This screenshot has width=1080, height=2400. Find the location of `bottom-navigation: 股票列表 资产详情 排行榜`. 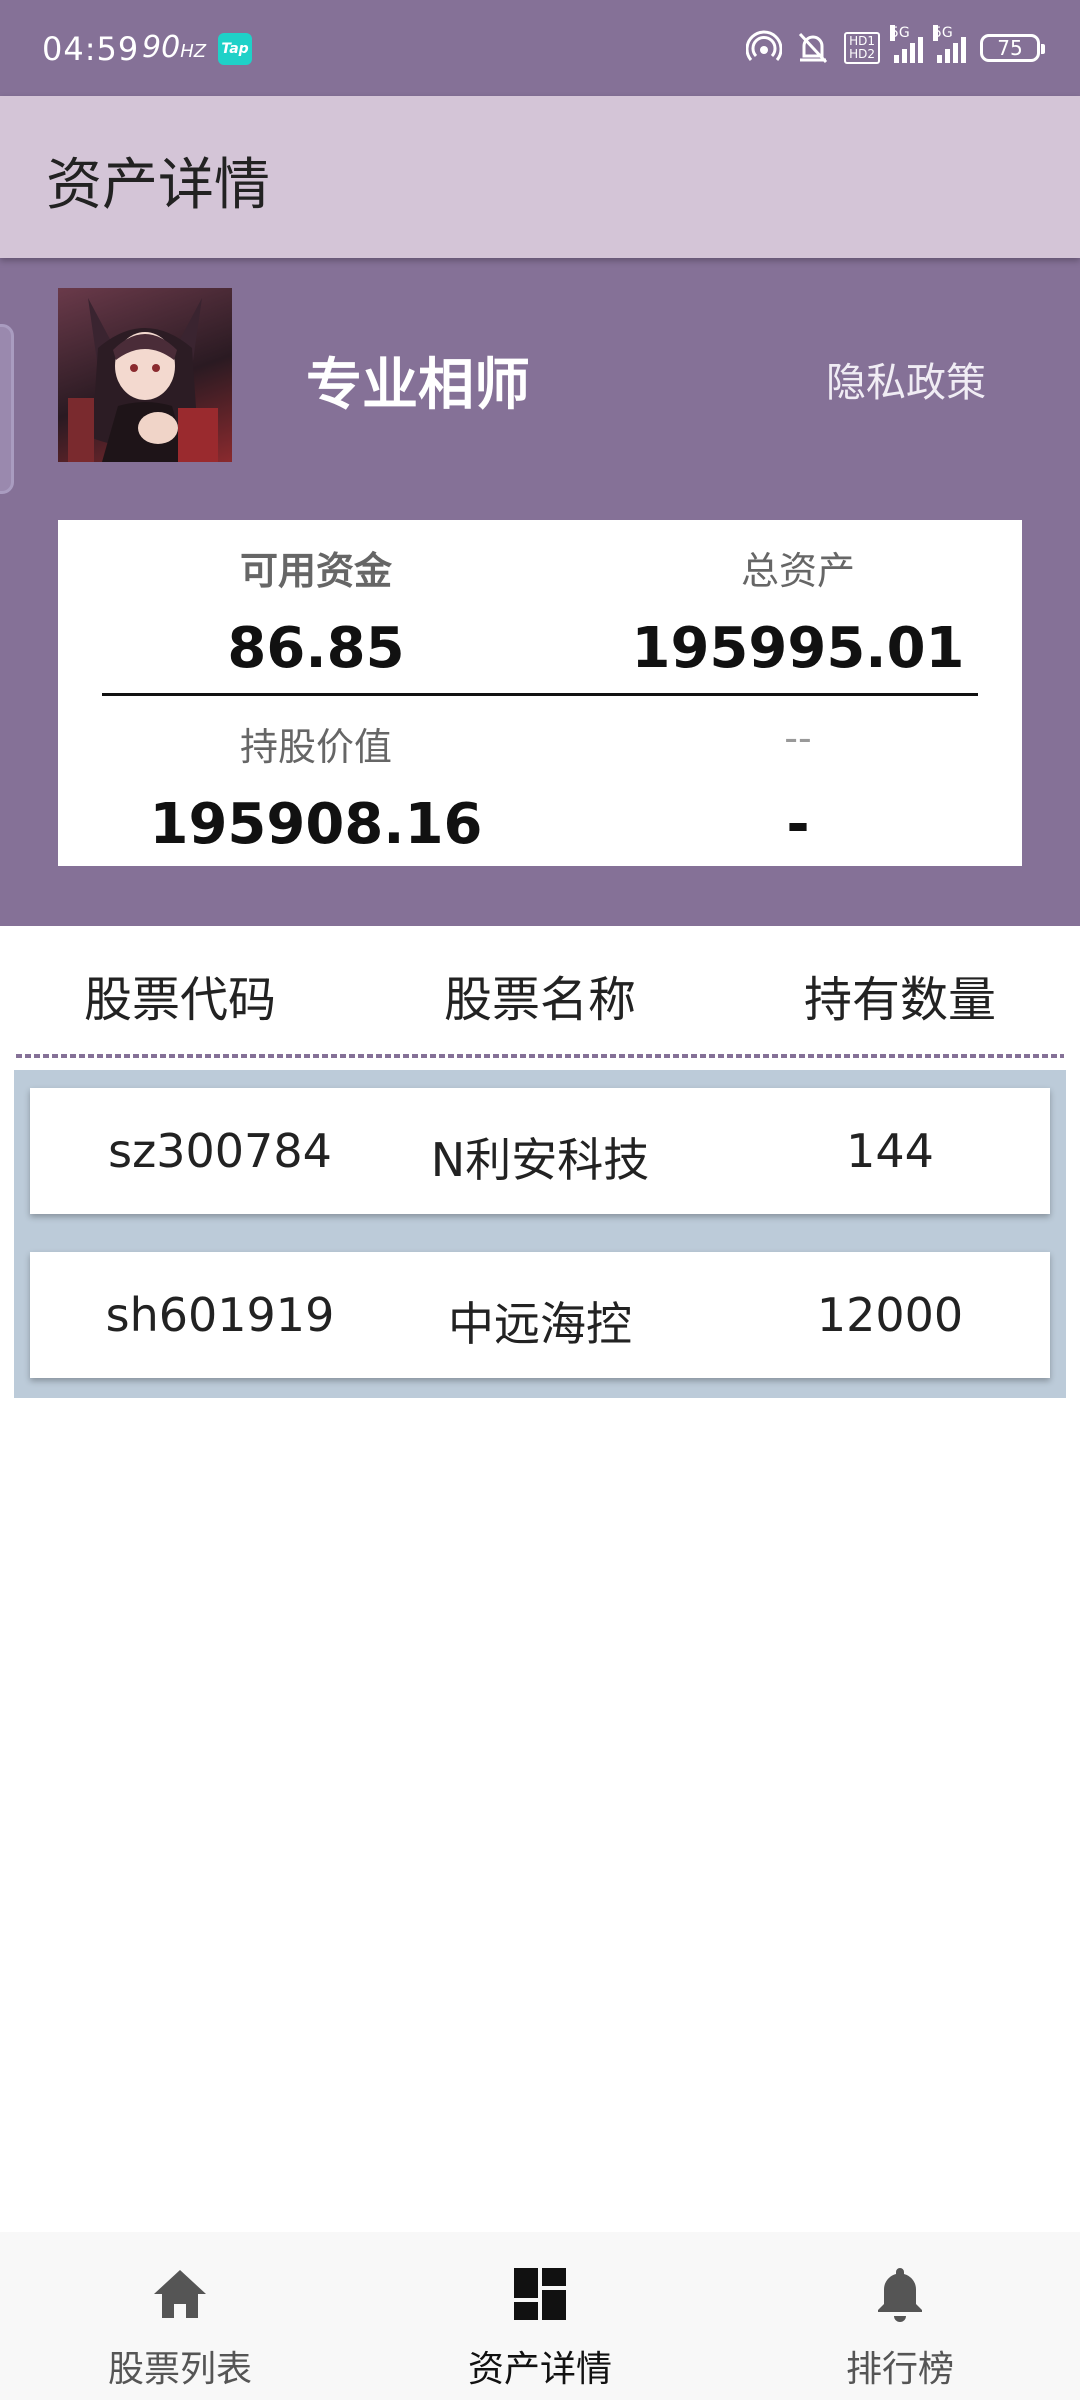

bottom-navigation: 股票列表 资产详情 排行榜 is located at coordinates (540, 2316).